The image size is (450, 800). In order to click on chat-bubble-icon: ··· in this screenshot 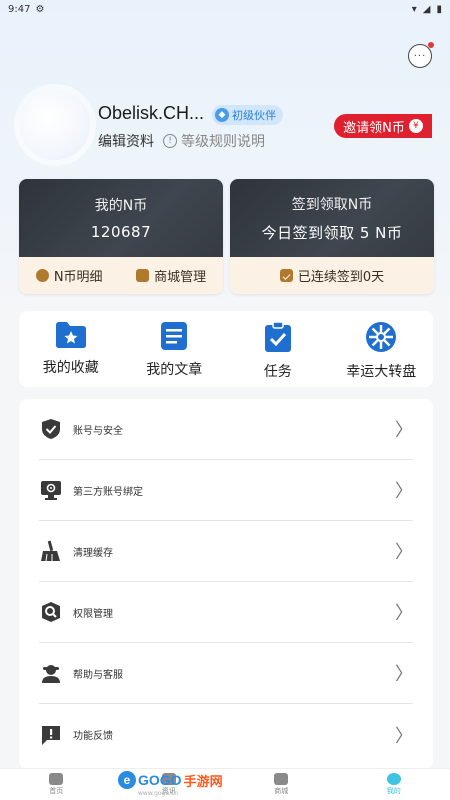, I will do `click(420, 56)`.